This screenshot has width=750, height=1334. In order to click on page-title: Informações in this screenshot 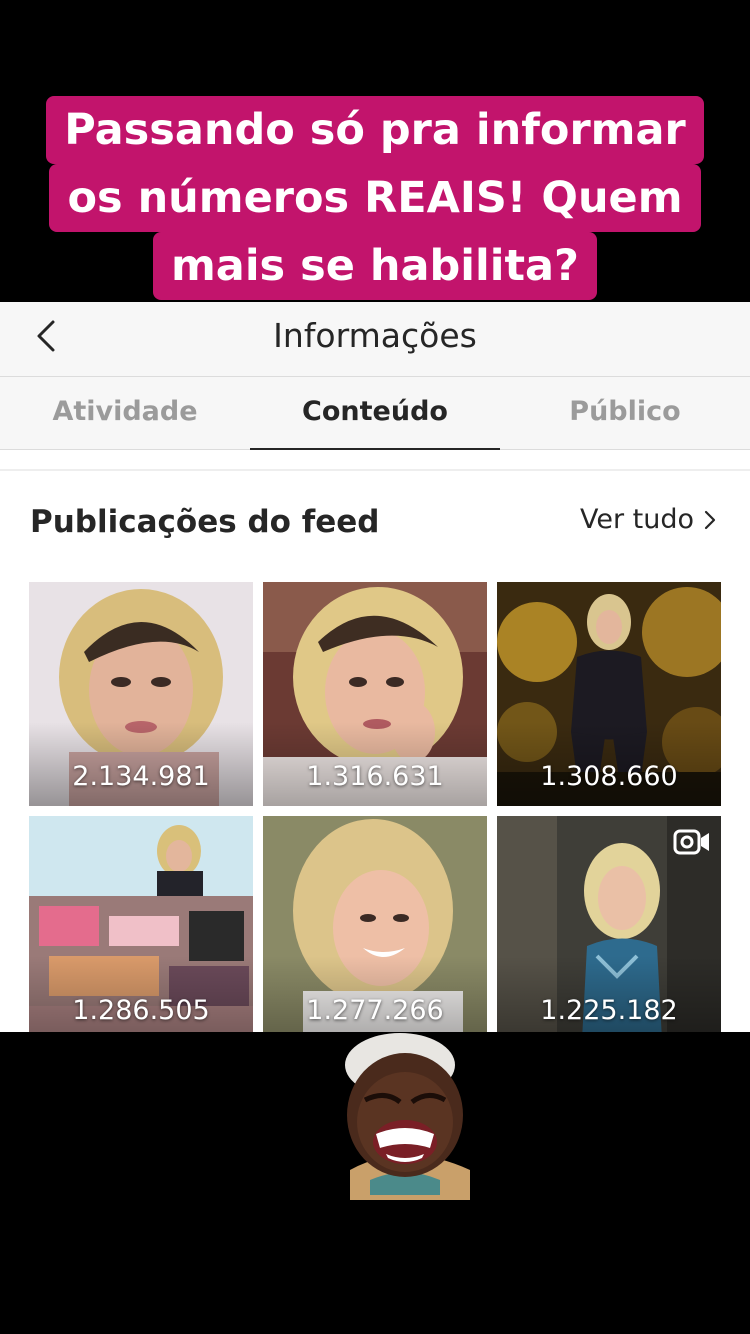, I will do `click(375, 335)`.